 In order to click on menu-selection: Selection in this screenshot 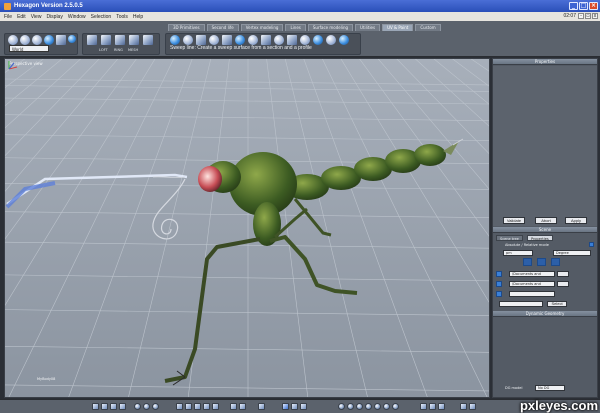, I will do `click(101, 17)`.